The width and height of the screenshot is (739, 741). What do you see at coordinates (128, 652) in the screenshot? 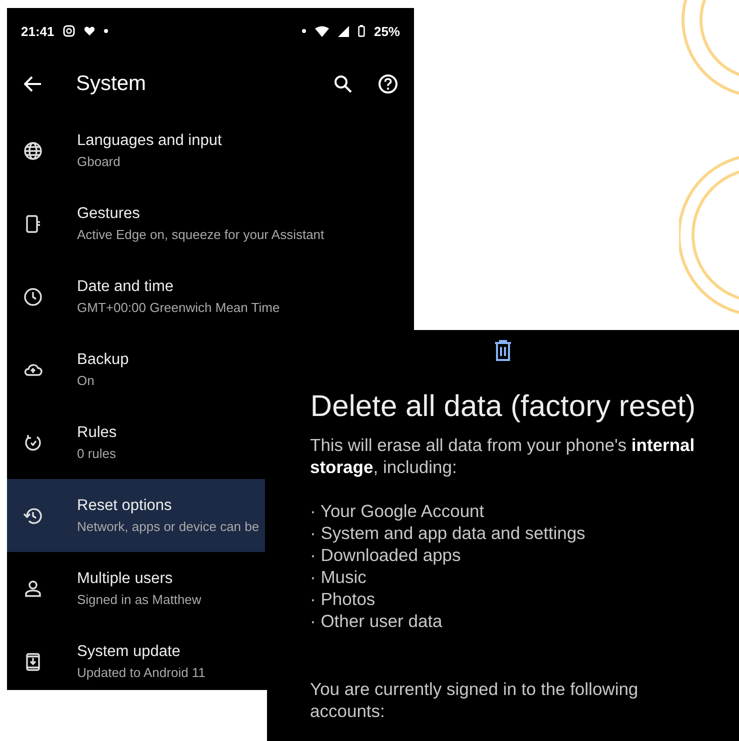
I see `item-title: System update` at bounding box center [128, 652].